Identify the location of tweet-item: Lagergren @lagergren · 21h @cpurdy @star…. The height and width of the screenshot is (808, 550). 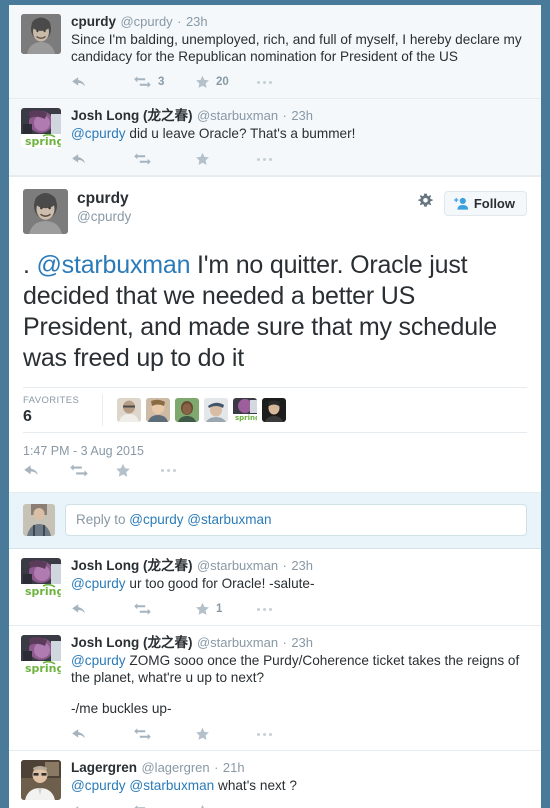
(275, 779).